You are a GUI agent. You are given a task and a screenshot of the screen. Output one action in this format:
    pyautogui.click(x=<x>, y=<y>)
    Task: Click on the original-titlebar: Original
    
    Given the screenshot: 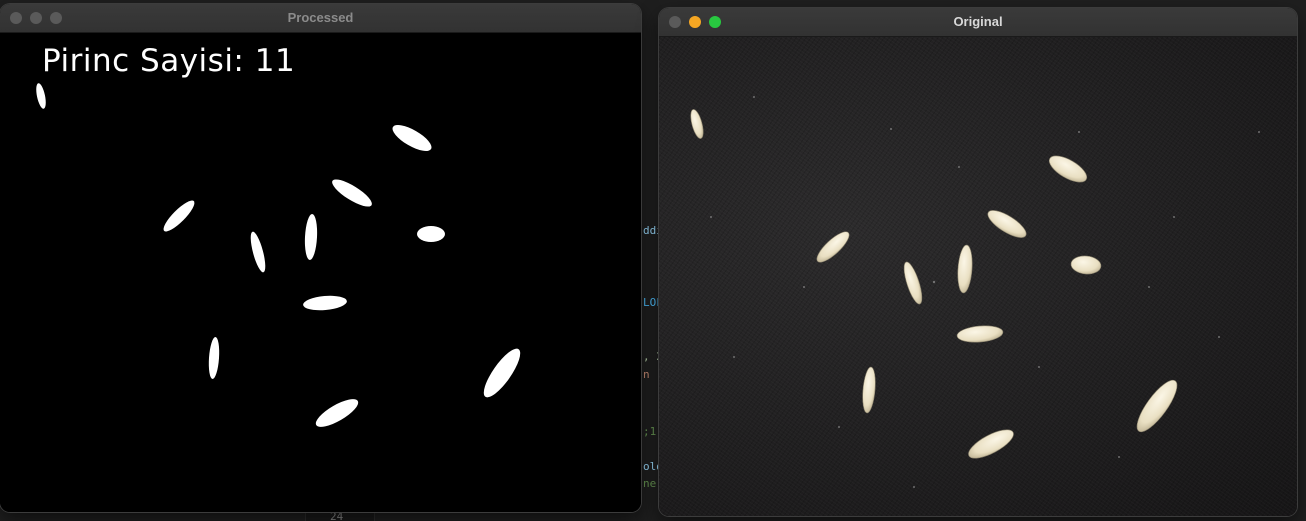 What is the action you would take?
    pyautogui.click(x=978, y=22)
    